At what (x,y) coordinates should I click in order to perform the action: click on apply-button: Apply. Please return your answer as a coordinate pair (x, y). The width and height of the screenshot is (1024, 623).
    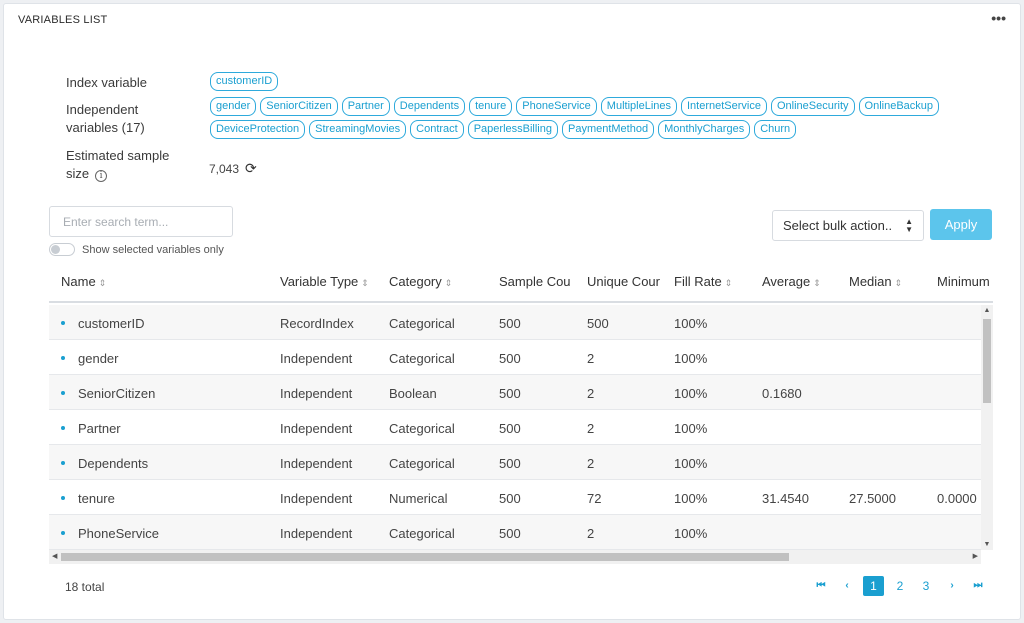
    Looking at the image, I should click on (961, 224).